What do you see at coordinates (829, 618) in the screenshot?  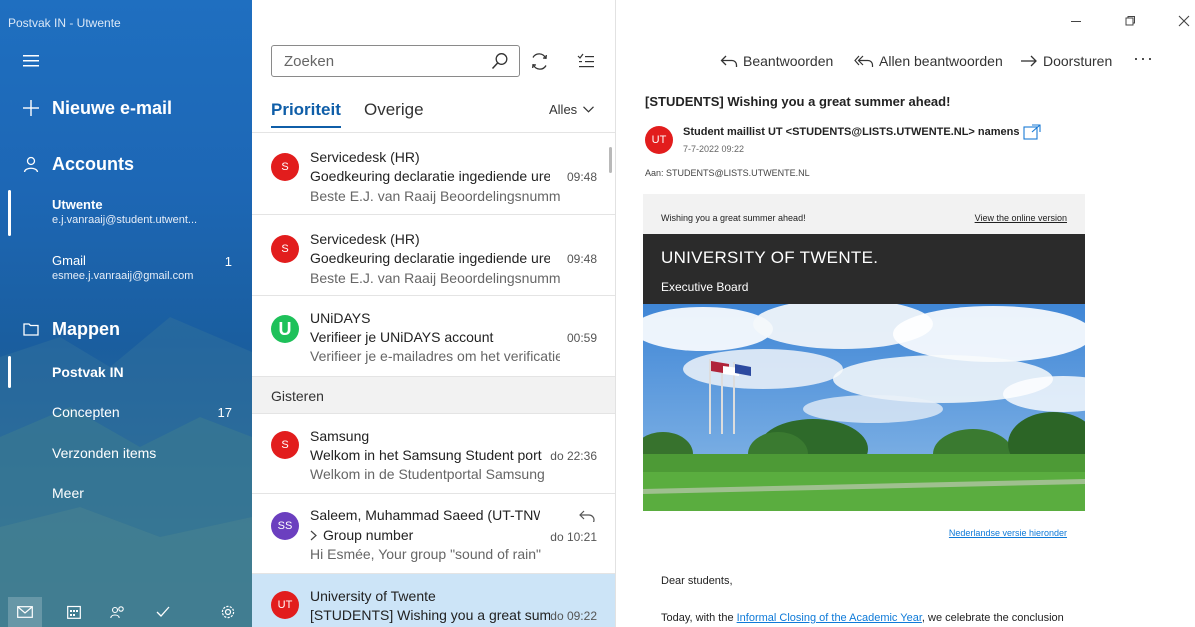 I see `closing-academic-year-link: Informal Closing of the Academic Year` at bounding box center [829, 618].